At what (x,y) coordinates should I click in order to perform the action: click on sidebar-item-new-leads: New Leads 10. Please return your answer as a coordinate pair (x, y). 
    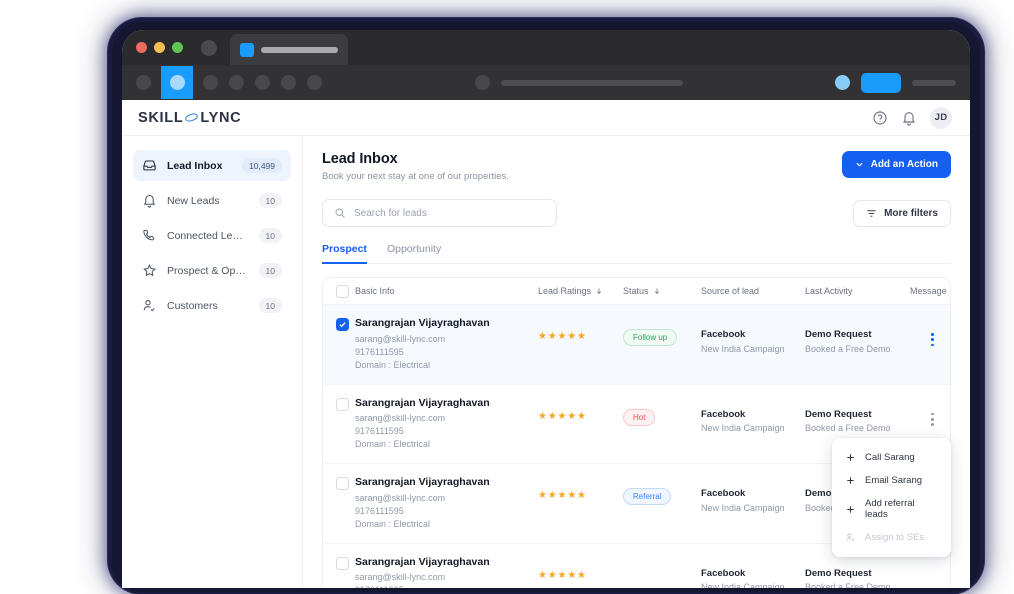
    Looking at the image, I should click on (212, 200).